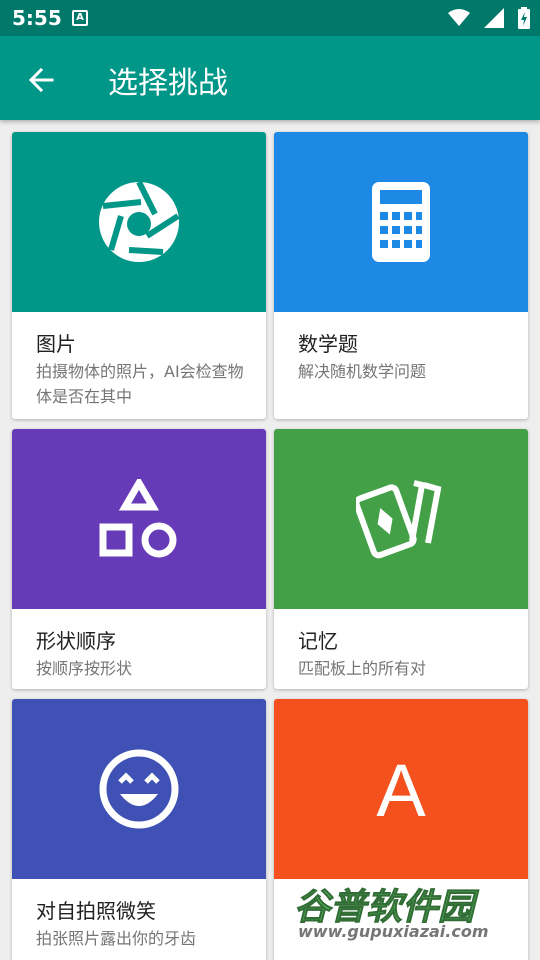  I want to click on status-bar: 5:55 A, so click(270, 18).